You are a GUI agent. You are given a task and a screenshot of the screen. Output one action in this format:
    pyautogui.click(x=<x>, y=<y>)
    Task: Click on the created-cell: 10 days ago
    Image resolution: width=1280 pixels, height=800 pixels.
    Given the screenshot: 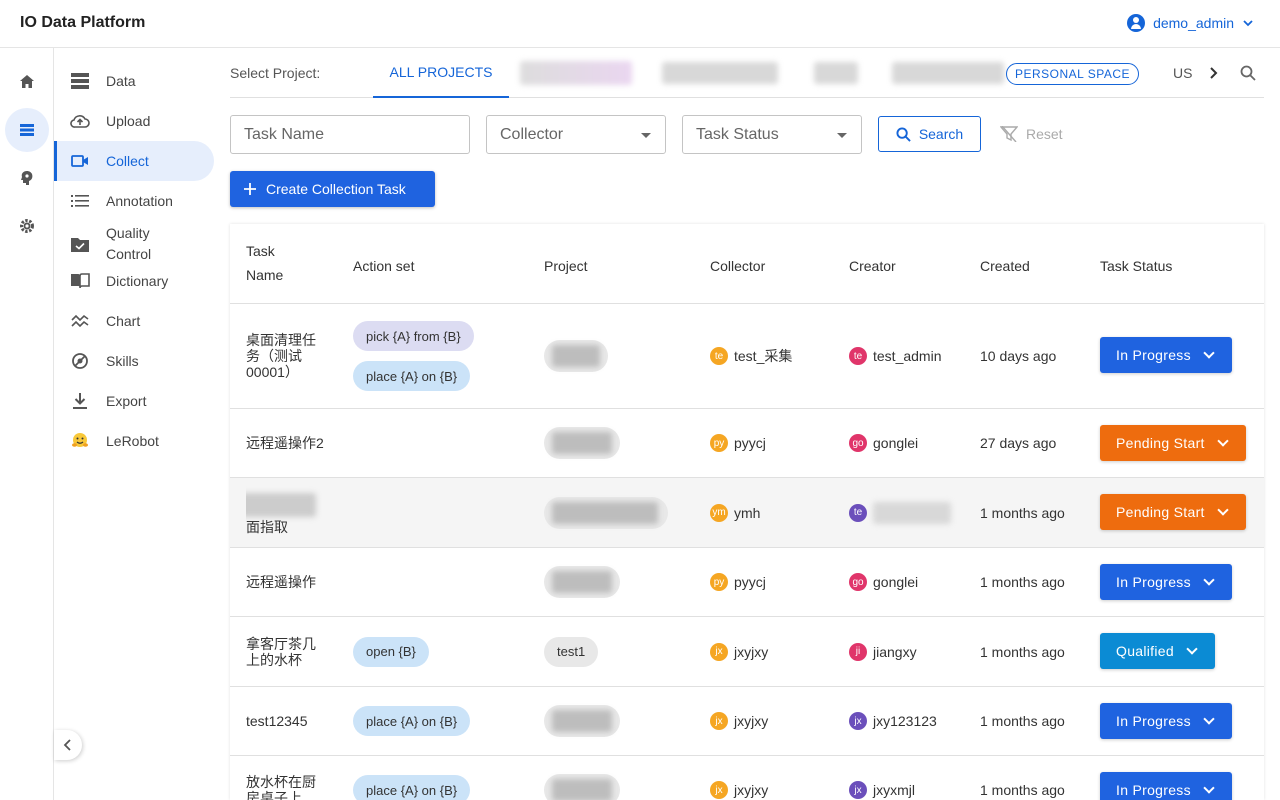 What is the action you would take?
    pyautogui.click(x=1018, y=356)
    